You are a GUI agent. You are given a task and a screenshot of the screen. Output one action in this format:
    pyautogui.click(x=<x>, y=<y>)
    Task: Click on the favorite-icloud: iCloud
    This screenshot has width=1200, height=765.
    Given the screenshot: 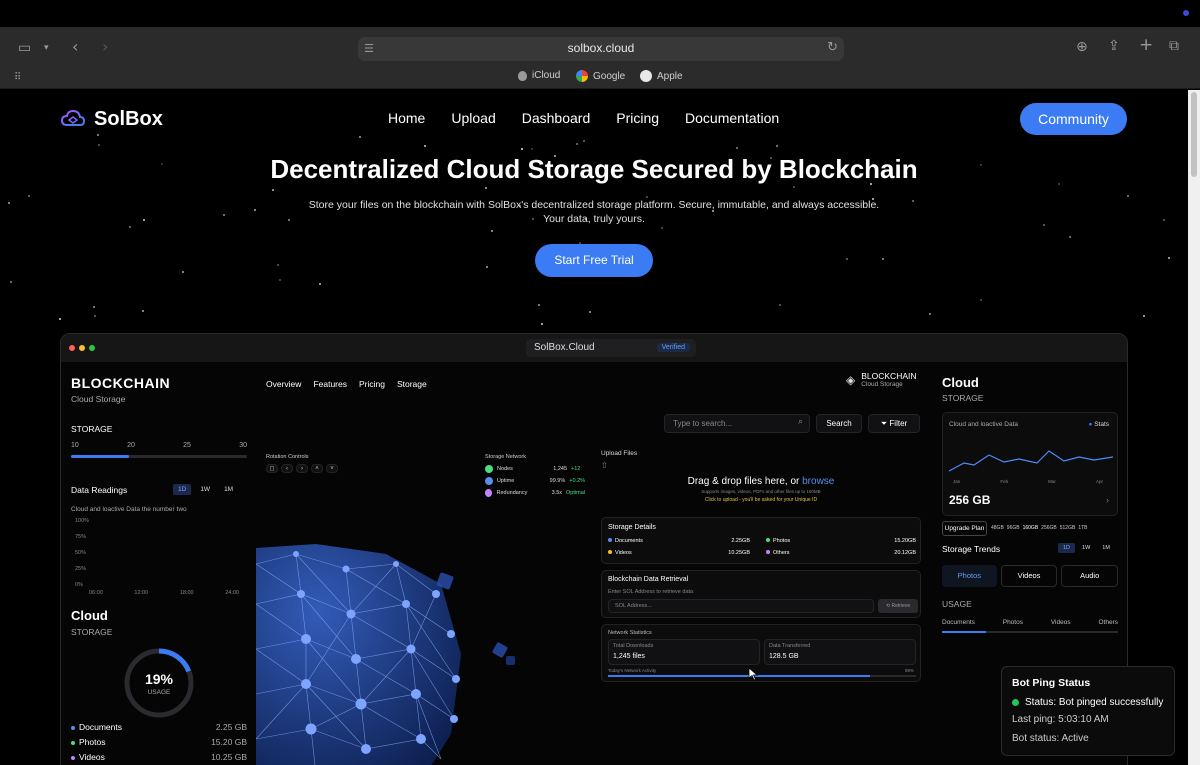 What is the action you would take?
    pyautogui.click(x=539, y=75)
    